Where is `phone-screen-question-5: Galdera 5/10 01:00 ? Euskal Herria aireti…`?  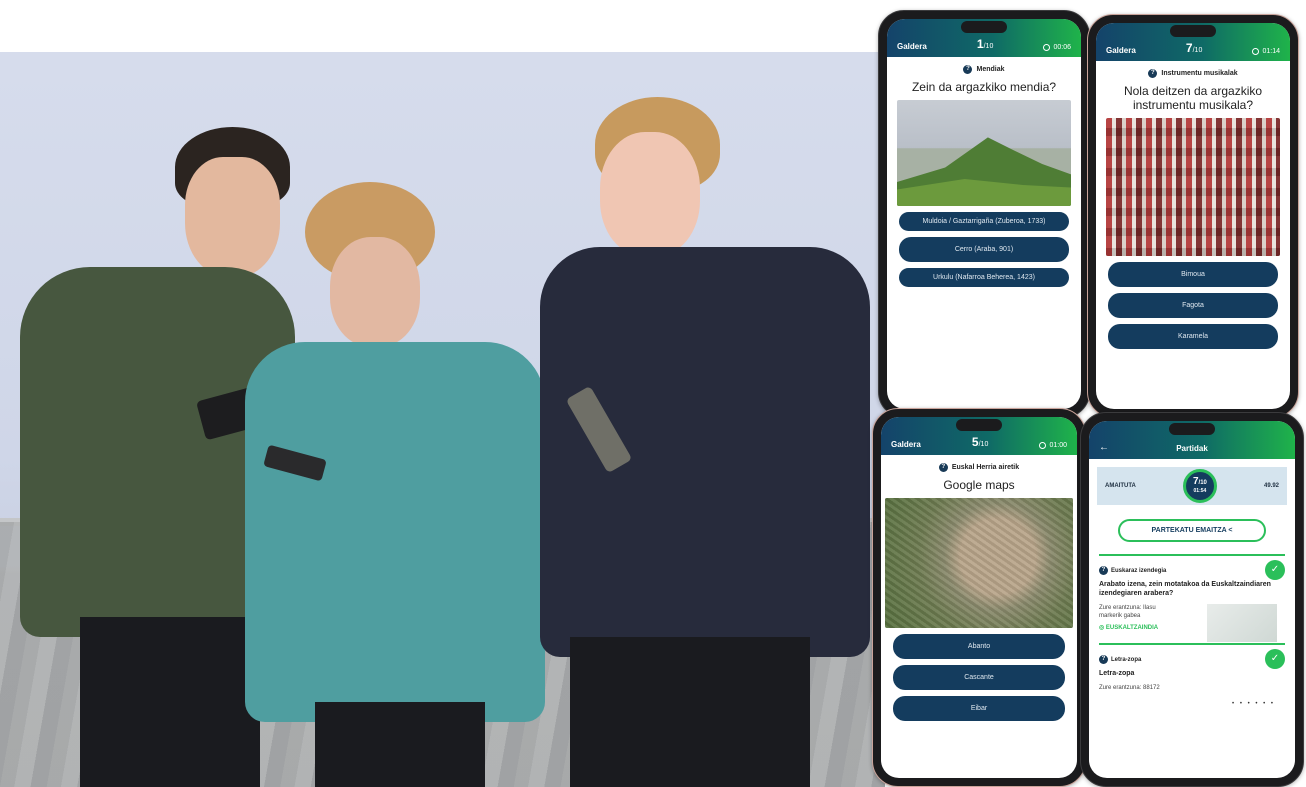
phone-screen-question-5: Galdera 5/10 01:00 ? Euskal Herria aireti… is located at coordinates (979, 597).